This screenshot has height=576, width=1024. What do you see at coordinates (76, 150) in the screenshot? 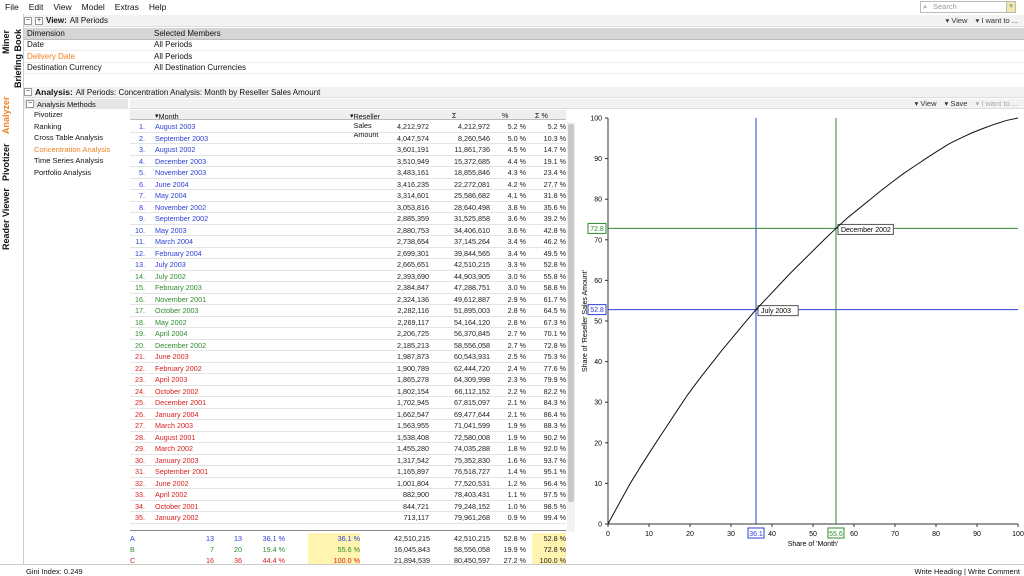
I see `method-concentration: Concentration Analysis` at bounding box center [76, 150].